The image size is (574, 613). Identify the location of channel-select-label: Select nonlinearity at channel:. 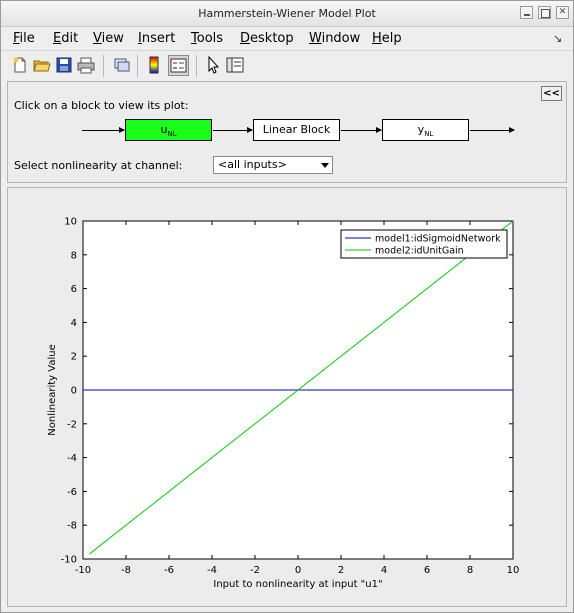
(98, 165).